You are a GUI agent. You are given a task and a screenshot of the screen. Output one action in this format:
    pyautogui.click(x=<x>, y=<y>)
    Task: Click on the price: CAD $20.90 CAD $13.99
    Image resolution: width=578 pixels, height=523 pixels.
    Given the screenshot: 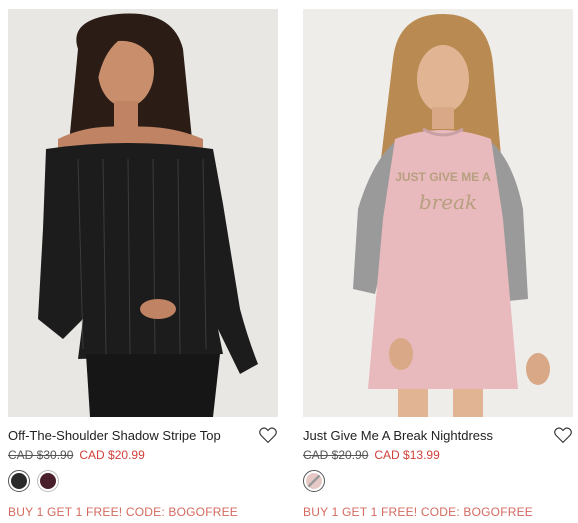 What is the action you would take?
    pyautogui.click(x=438, y=455)
    